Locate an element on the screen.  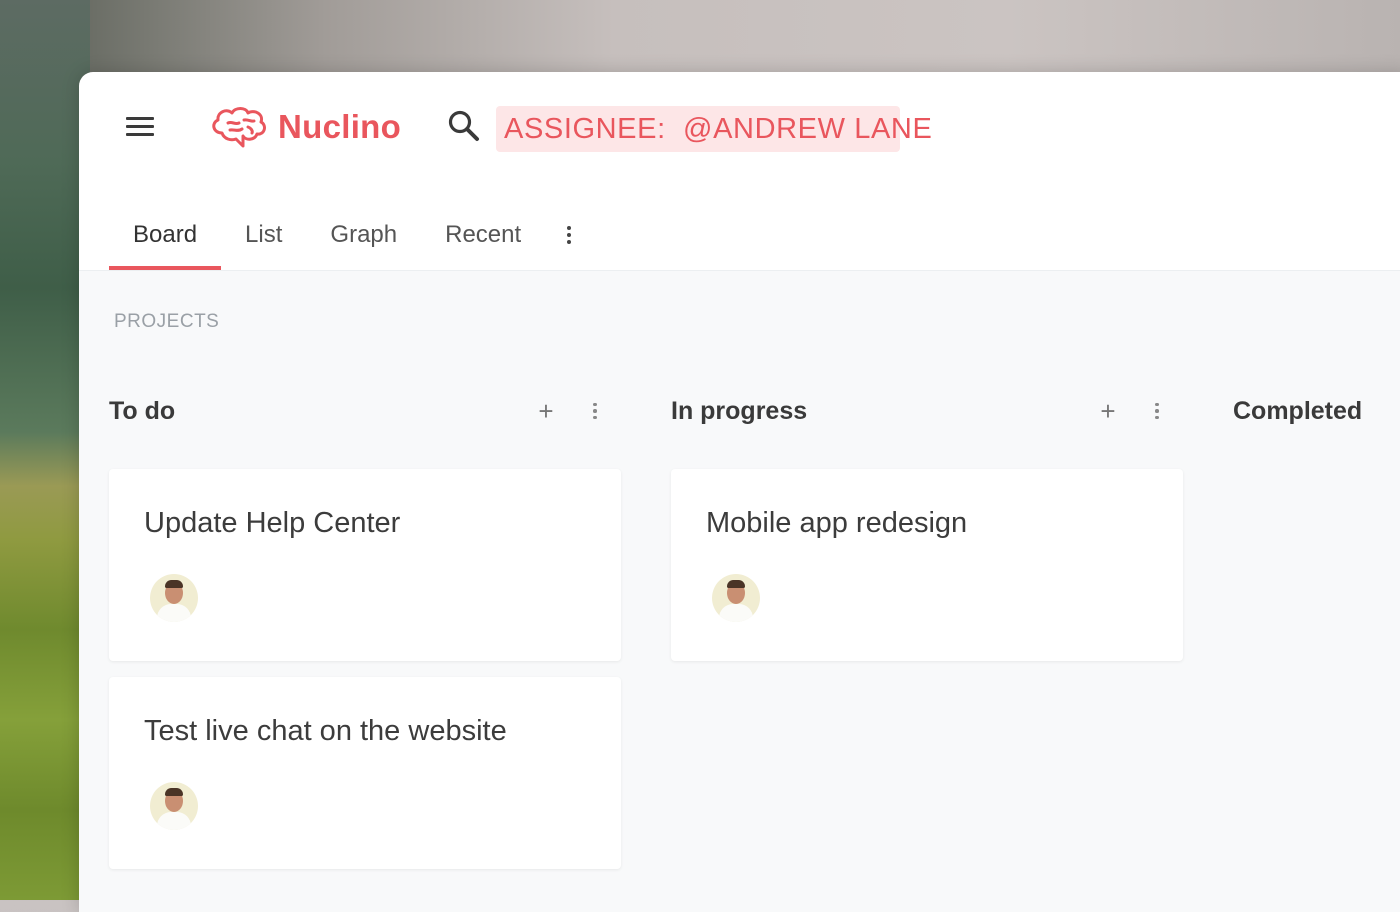
card-title: Mobile app redesign is located at coordinates (837, 523).